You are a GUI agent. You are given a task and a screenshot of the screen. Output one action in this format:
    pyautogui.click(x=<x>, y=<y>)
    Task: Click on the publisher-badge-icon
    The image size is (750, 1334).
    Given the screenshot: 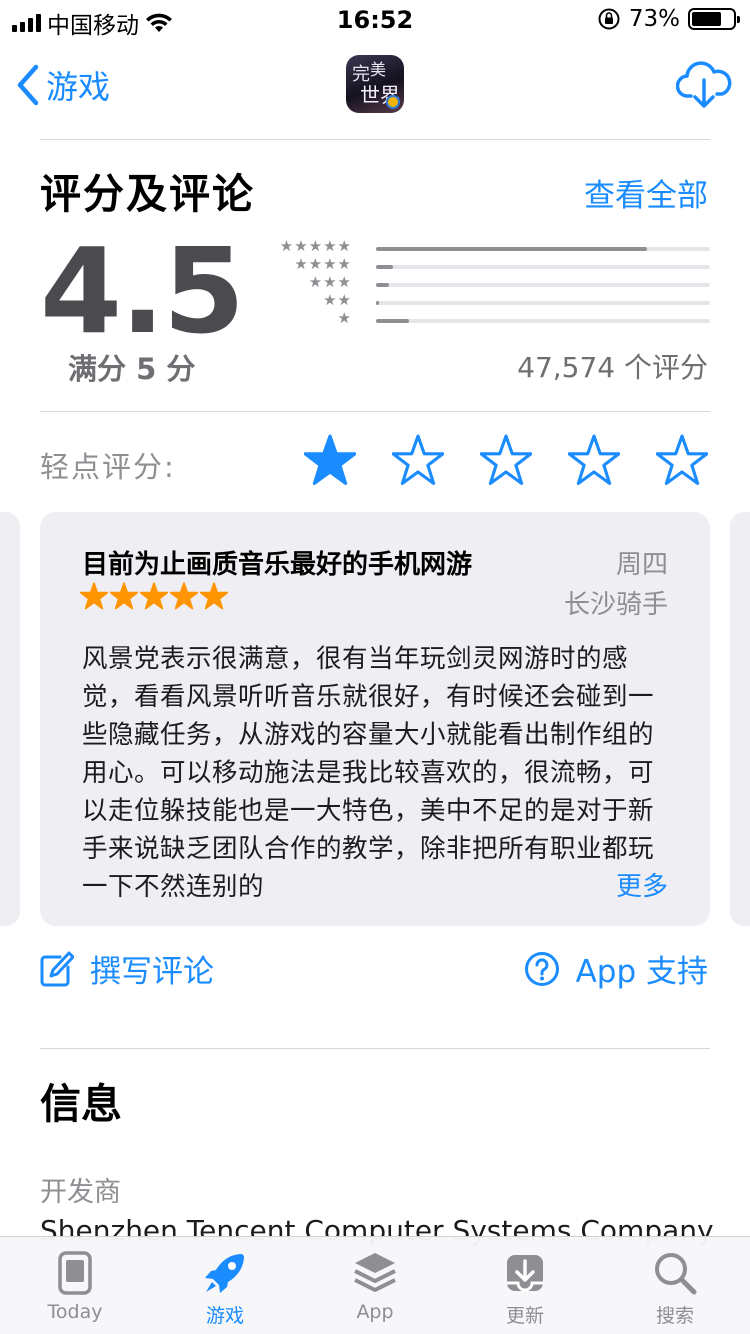 What is the action you would take?
    pyautogui.click(x=393, y=102)
    